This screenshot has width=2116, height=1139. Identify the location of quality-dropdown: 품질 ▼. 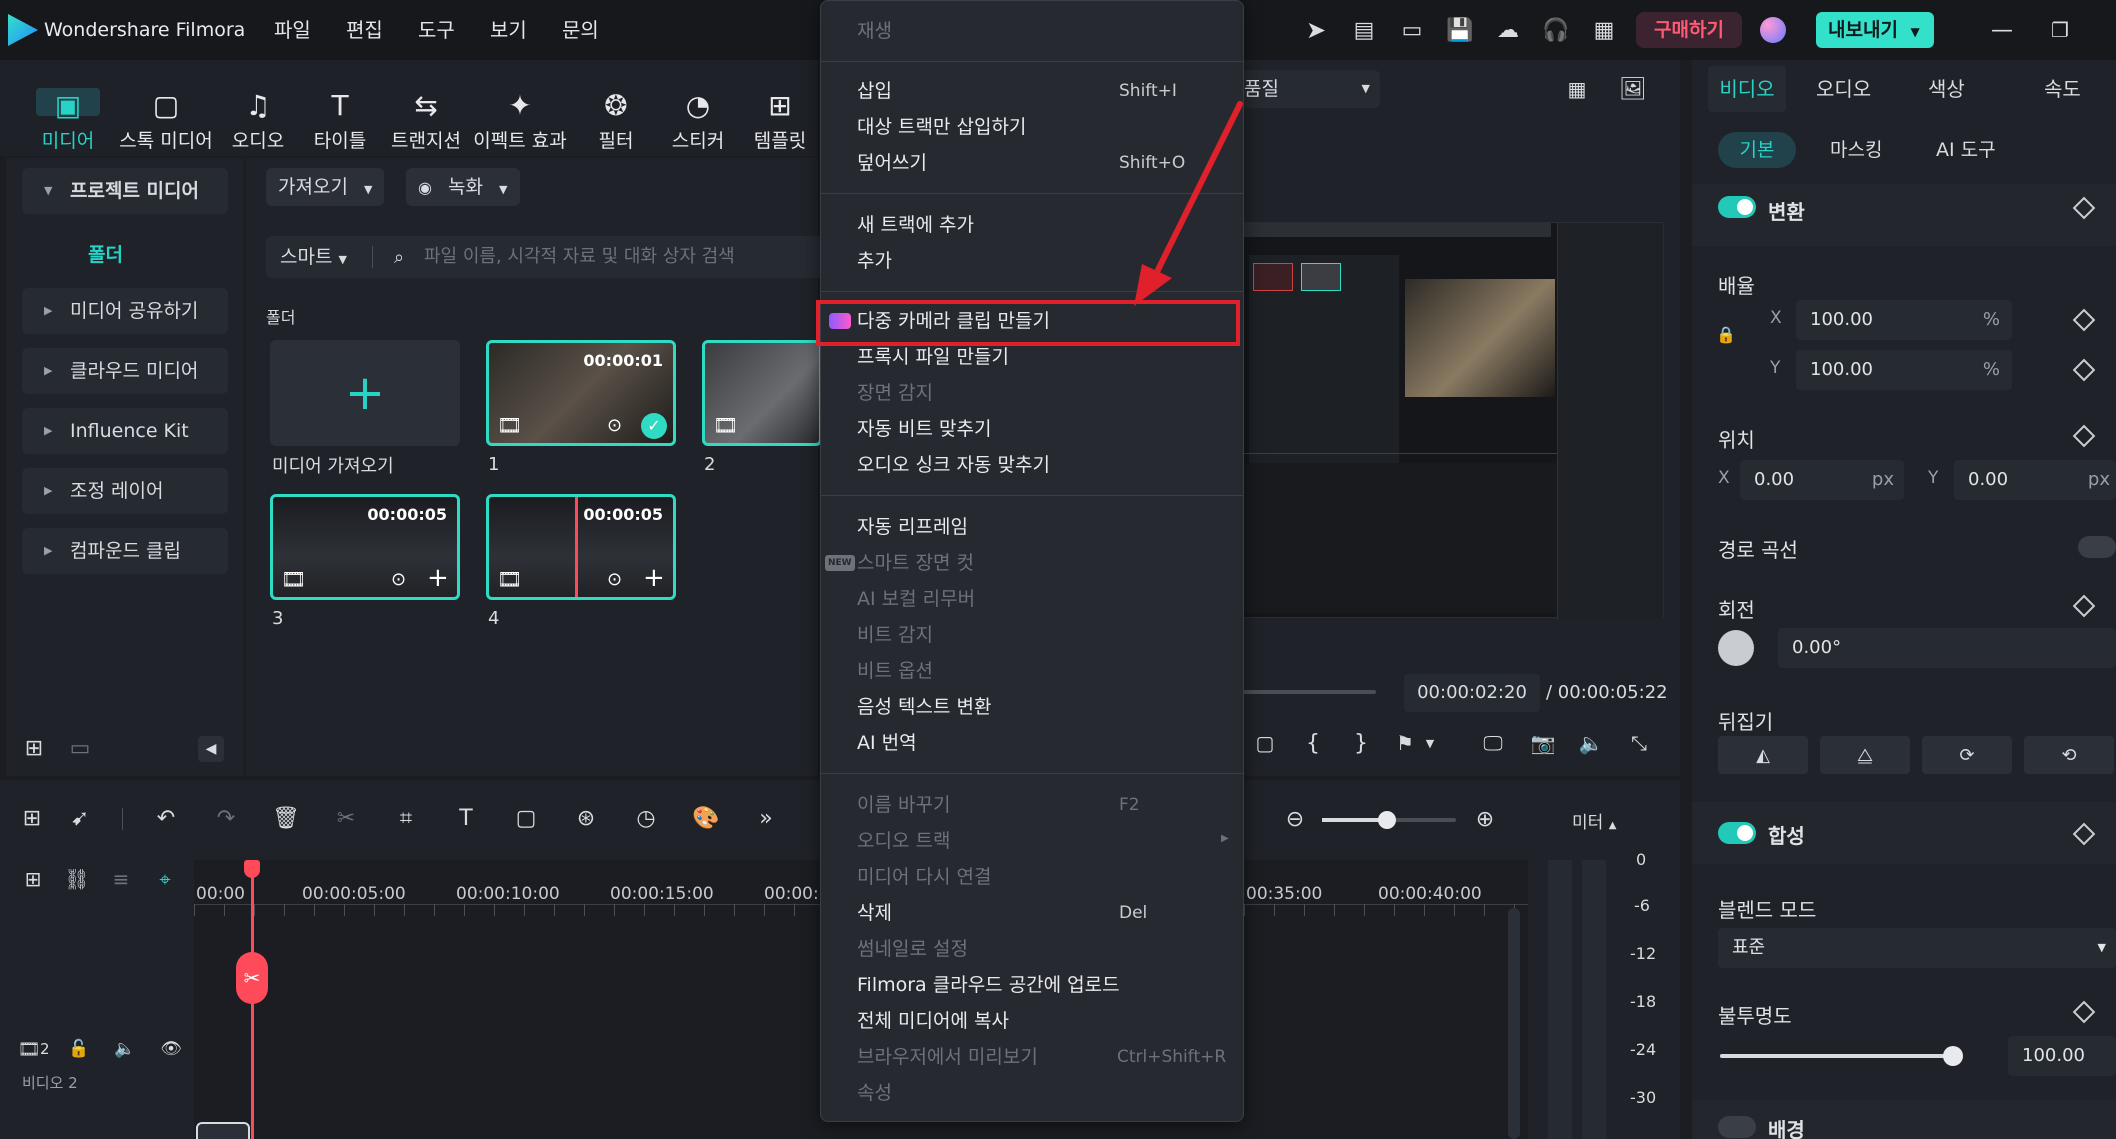
(1310, 89).